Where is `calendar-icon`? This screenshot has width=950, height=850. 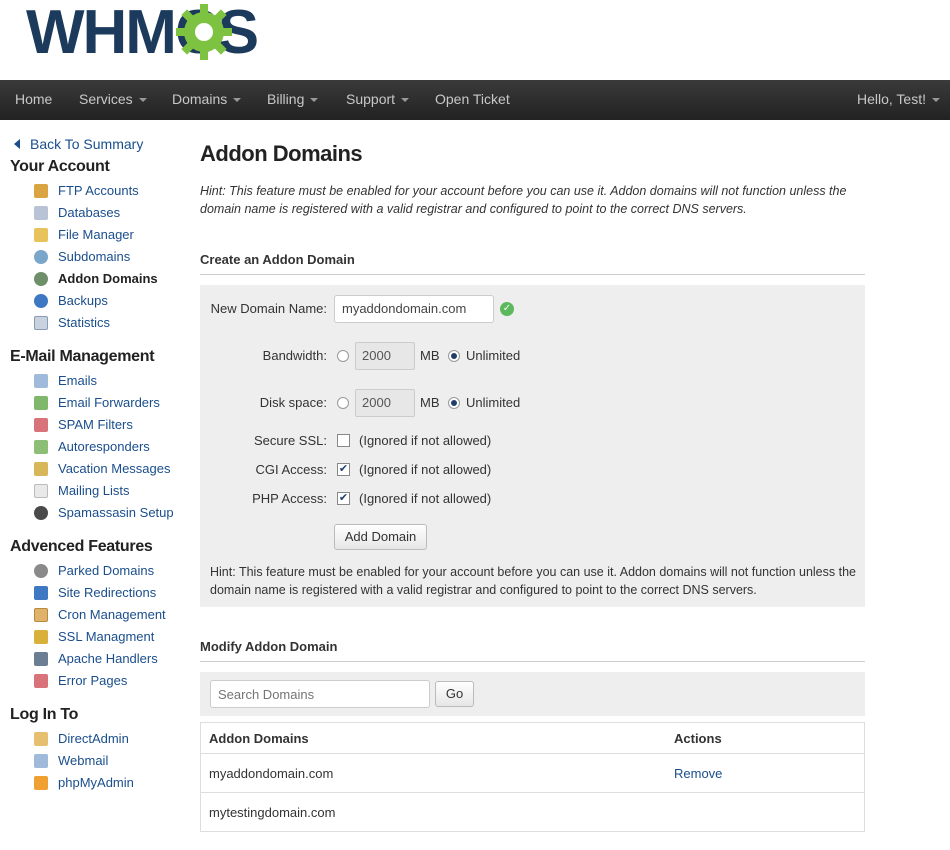 calendar-icon is located at coordinates (41, 615).